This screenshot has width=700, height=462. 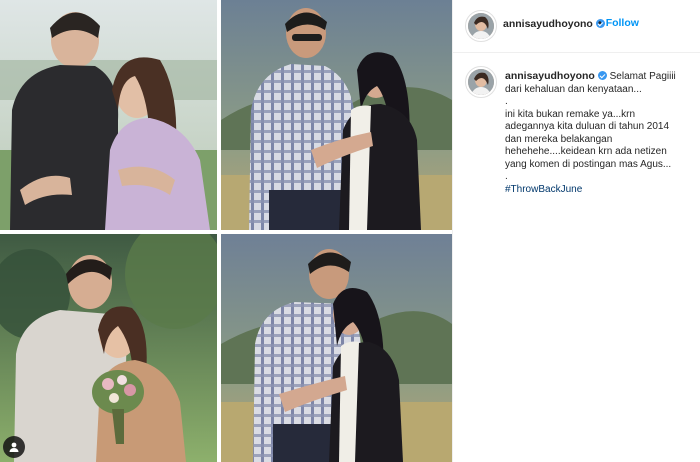 I want to click on user-tag-glyph, so click(x=14, y=447).